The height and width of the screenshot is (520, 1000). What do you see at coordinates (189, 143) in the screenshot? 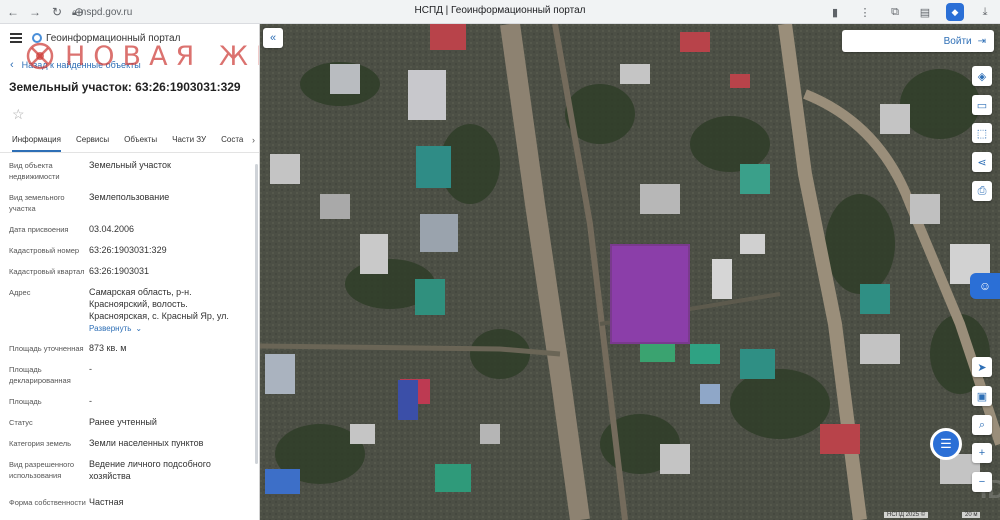
I see `tab-3: Части ЗУ` at bounding box center [189, 143].